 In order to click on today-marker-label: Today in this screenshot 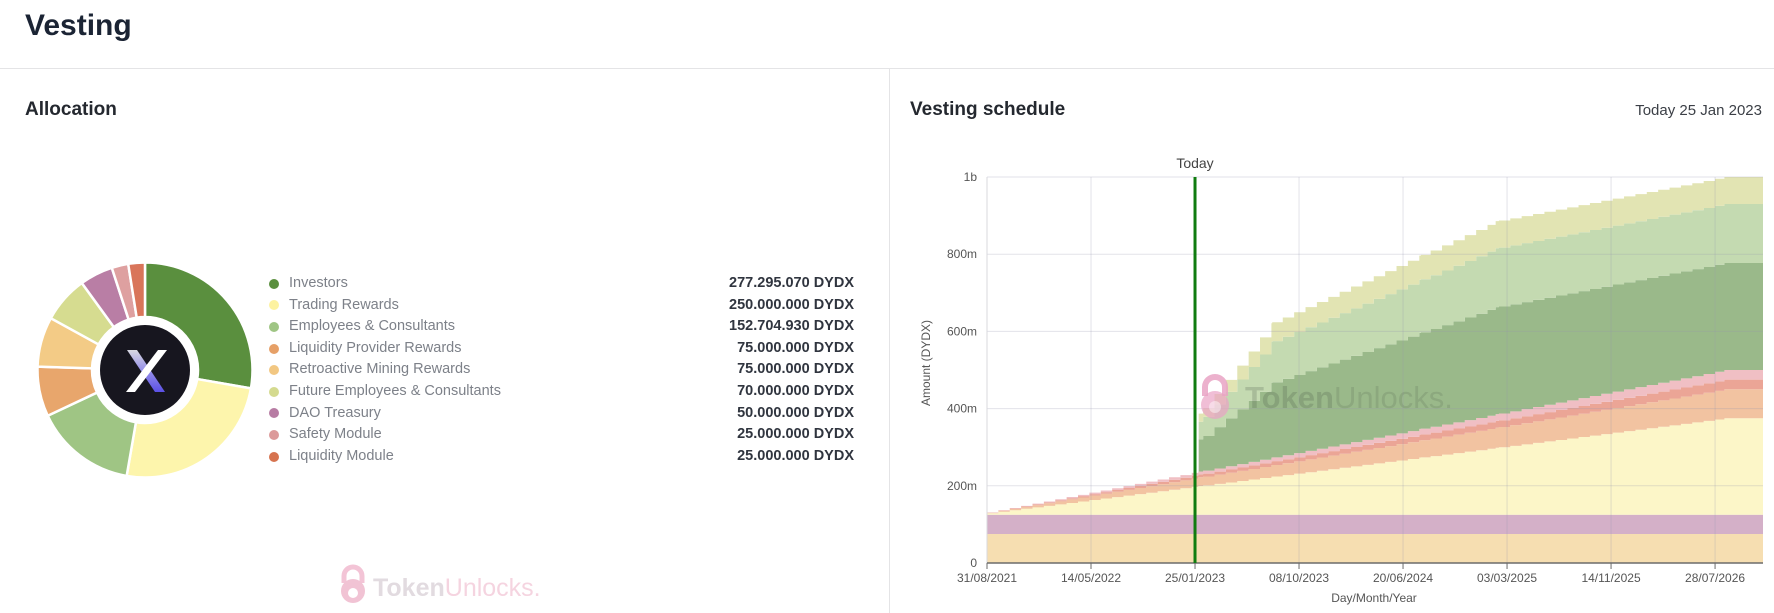, I will do `click(1194, 163)`.